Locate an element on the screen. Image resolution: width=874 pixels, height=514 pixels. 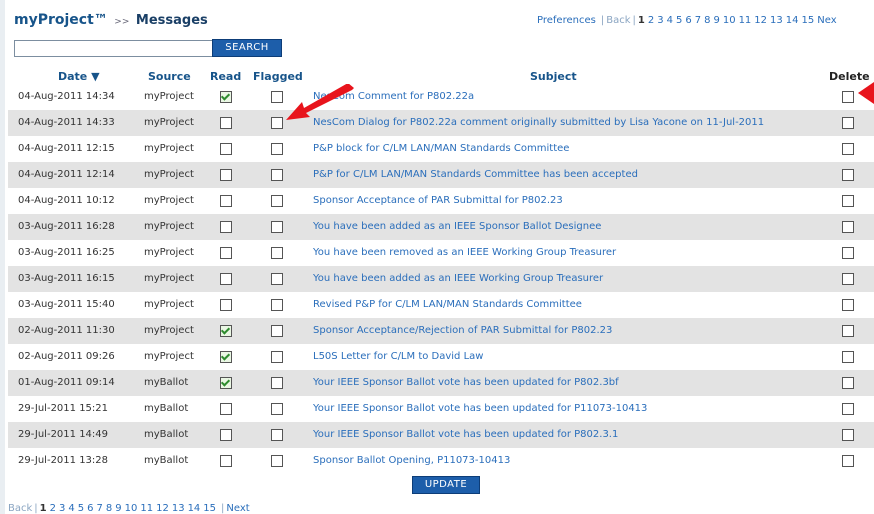
brand-link: myProject™ is located at coordinates (61, 20).